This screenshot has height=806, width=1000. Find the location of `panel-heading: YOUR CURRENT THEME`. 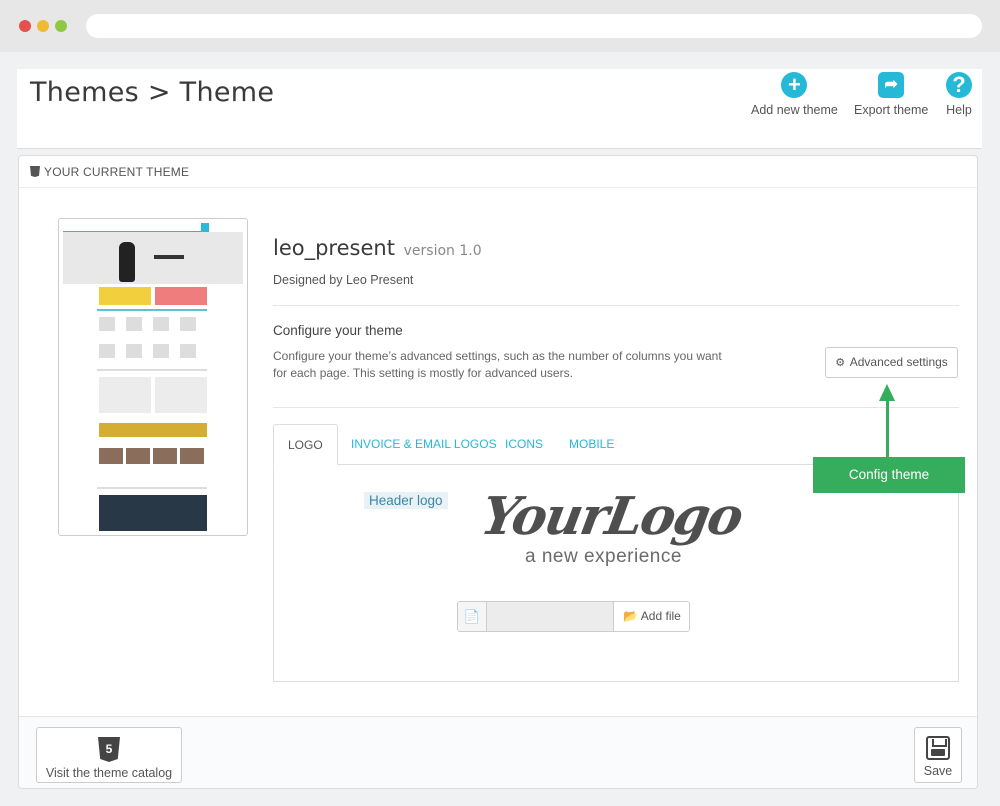

panel-heading: YOUR CURRENT THEME is located at coordinates (498, 172).